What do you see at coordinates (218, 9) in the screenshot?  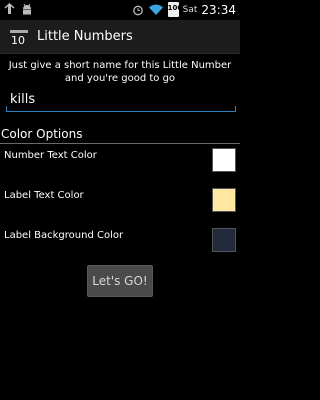 I see `status-time: 23:34` at bounding box center [218, 9].